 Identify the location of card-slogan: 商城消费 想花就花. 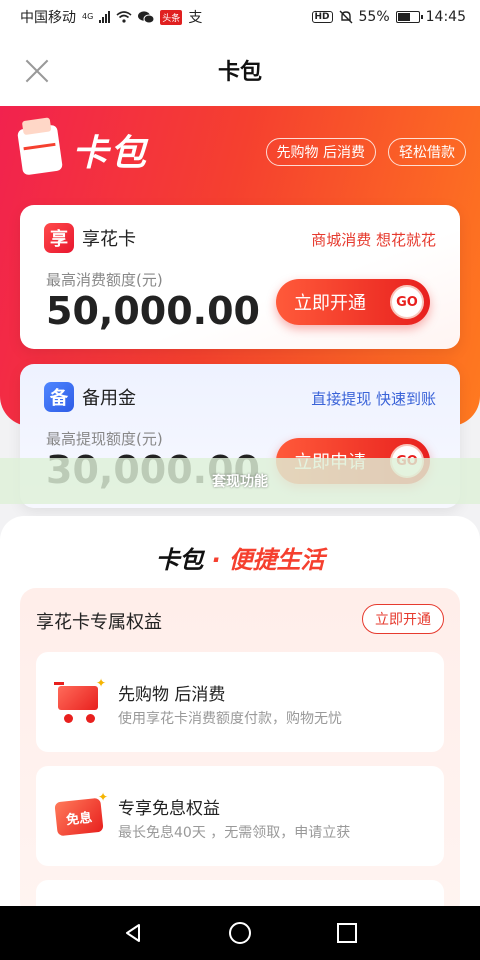
(373, 240).